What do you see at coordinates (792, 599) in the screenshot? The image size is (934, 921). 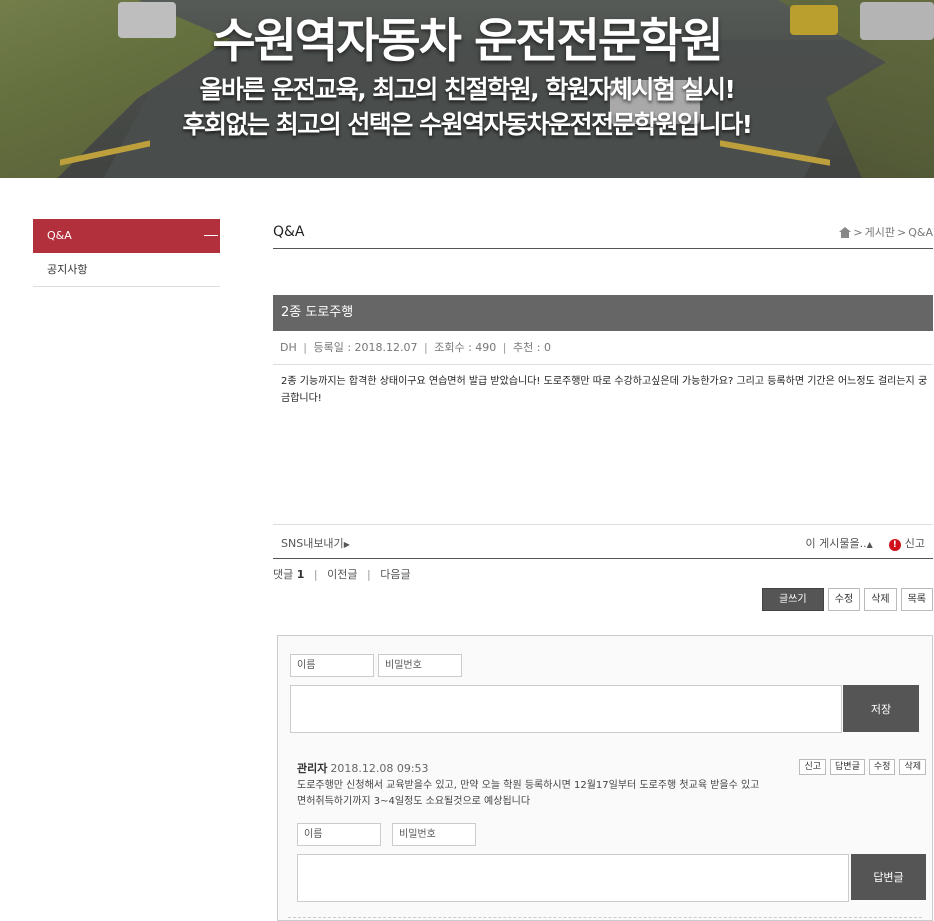 I see `write-button: 글쓰기` at bounding box center [792, 599].